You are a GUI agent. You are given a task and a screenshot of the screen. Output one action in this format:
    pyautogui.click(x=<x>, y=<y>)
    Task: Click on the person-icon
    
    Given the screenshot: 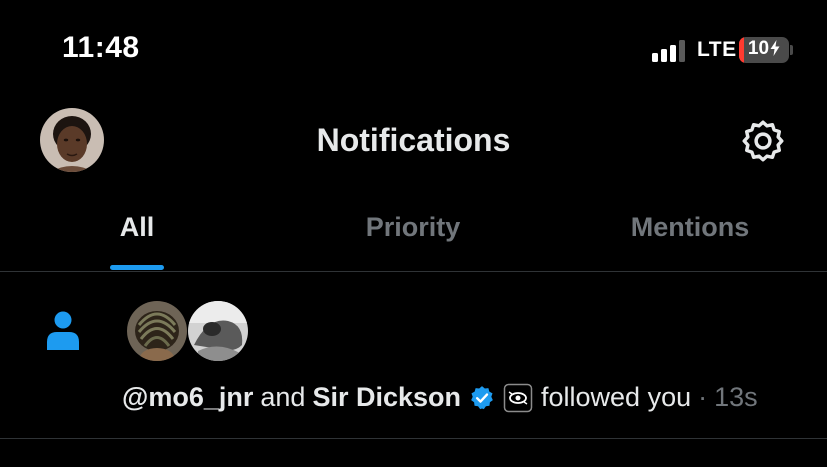 What is the action you would take?
    pyautogui.click(x=63, y=330)
    